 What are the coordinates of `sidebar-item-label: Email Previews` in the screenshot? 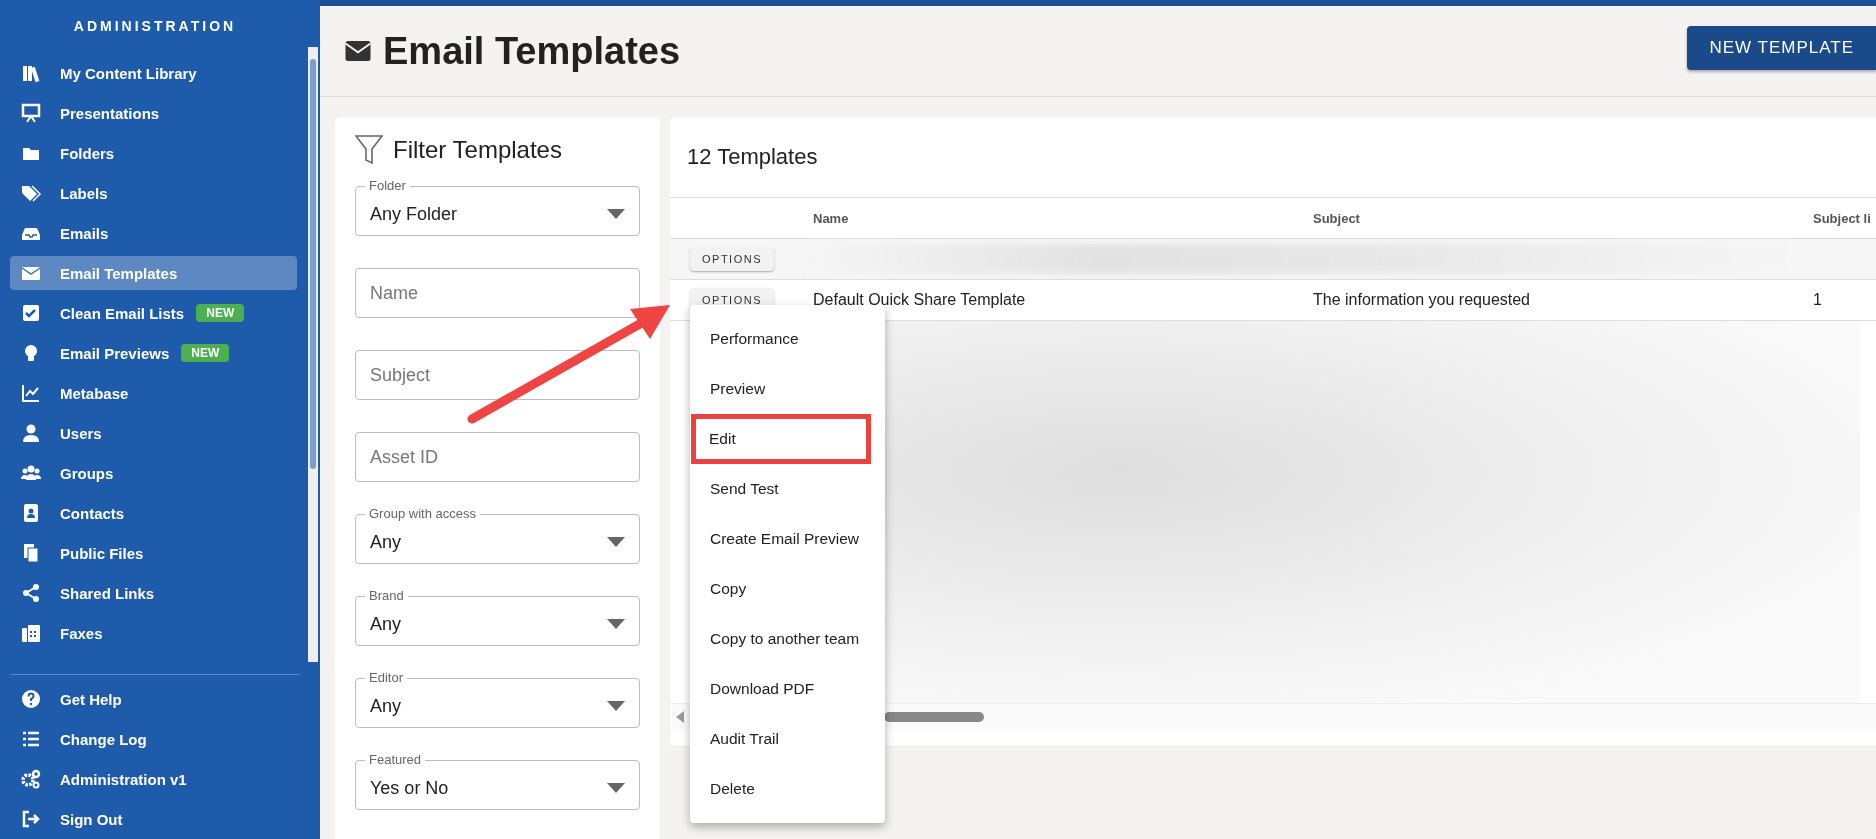 It's located at (115, 353).